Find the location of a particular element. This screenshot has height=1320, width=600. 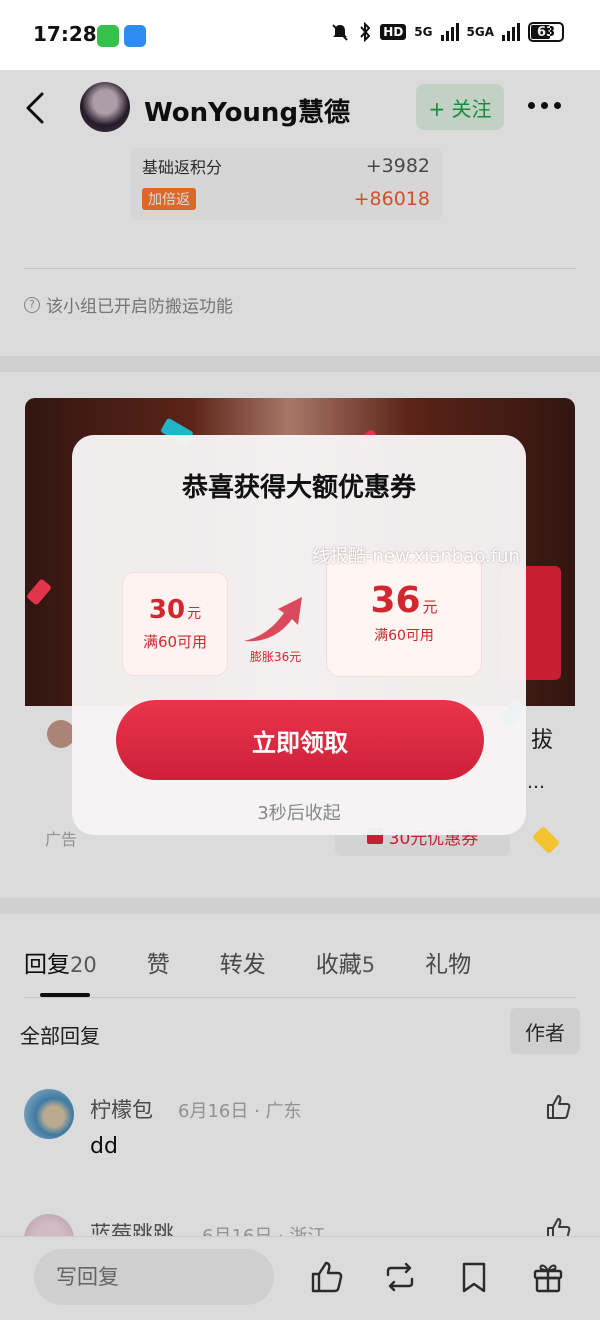

status-bar: 17:28 HD 5G 5GA 63 is located at coordinates (300, 35).